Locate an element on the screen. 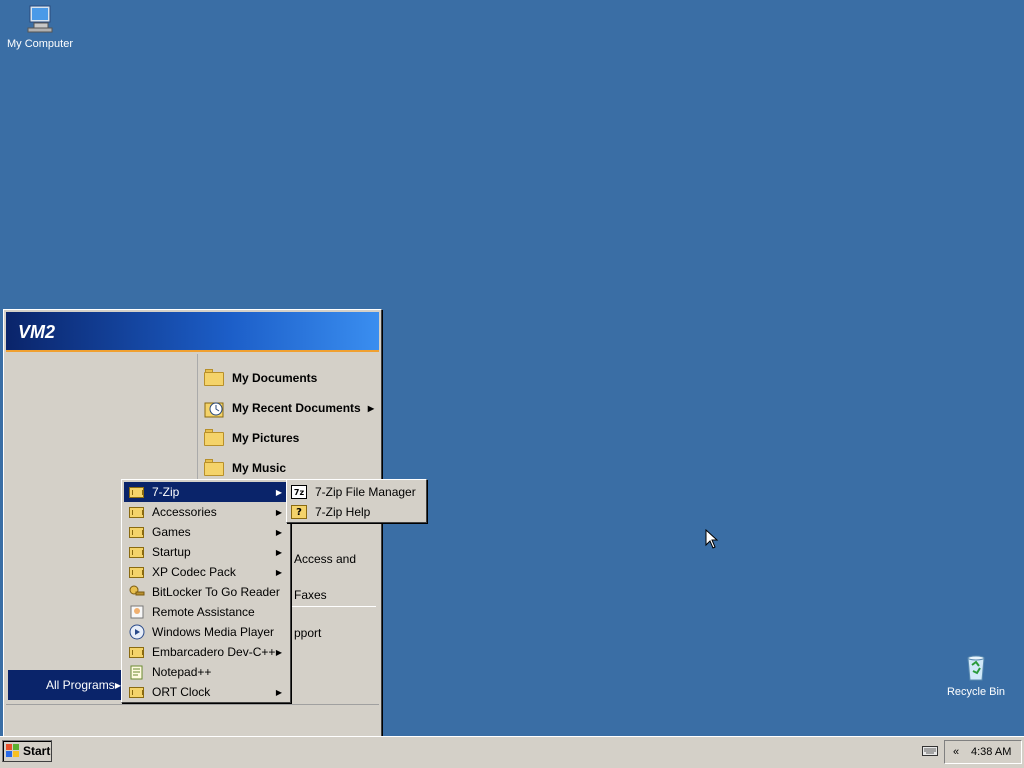 This screenshot has width=1024, height=768. 7z-icon: 7z is located at coordinates (299, 492).